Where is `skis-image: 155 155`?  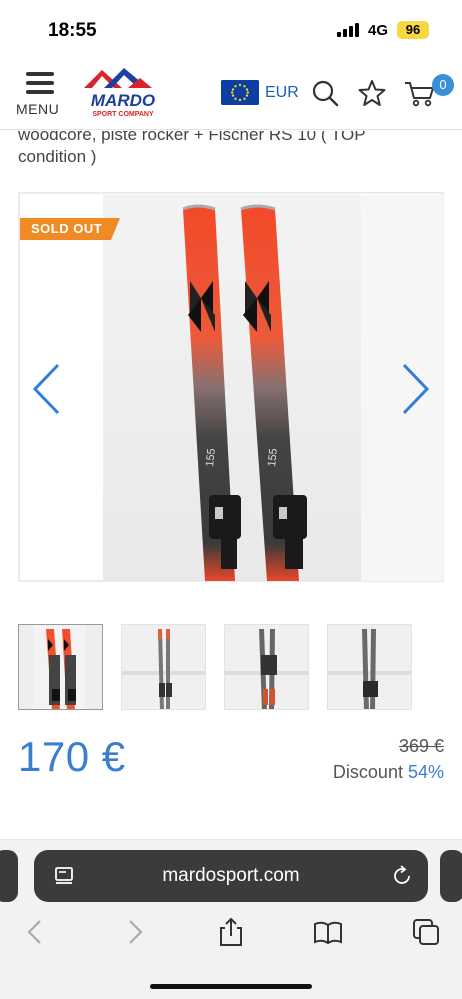
skis-image: 155 155 is located at coordinates (244, 392).